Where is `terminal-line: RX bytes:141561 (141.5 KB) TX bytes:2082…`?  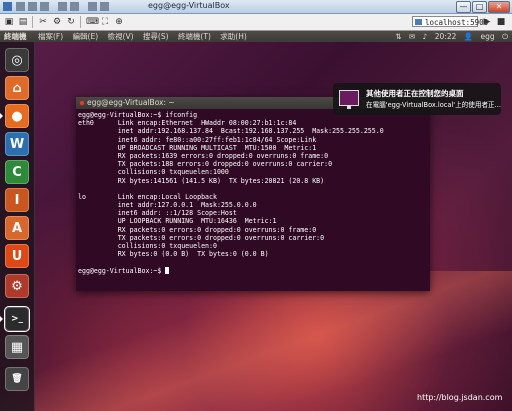
terminal-line: RX bytes:141561 (141.5 KB) TX bytes:2082… is located at coordinates (201, 180).